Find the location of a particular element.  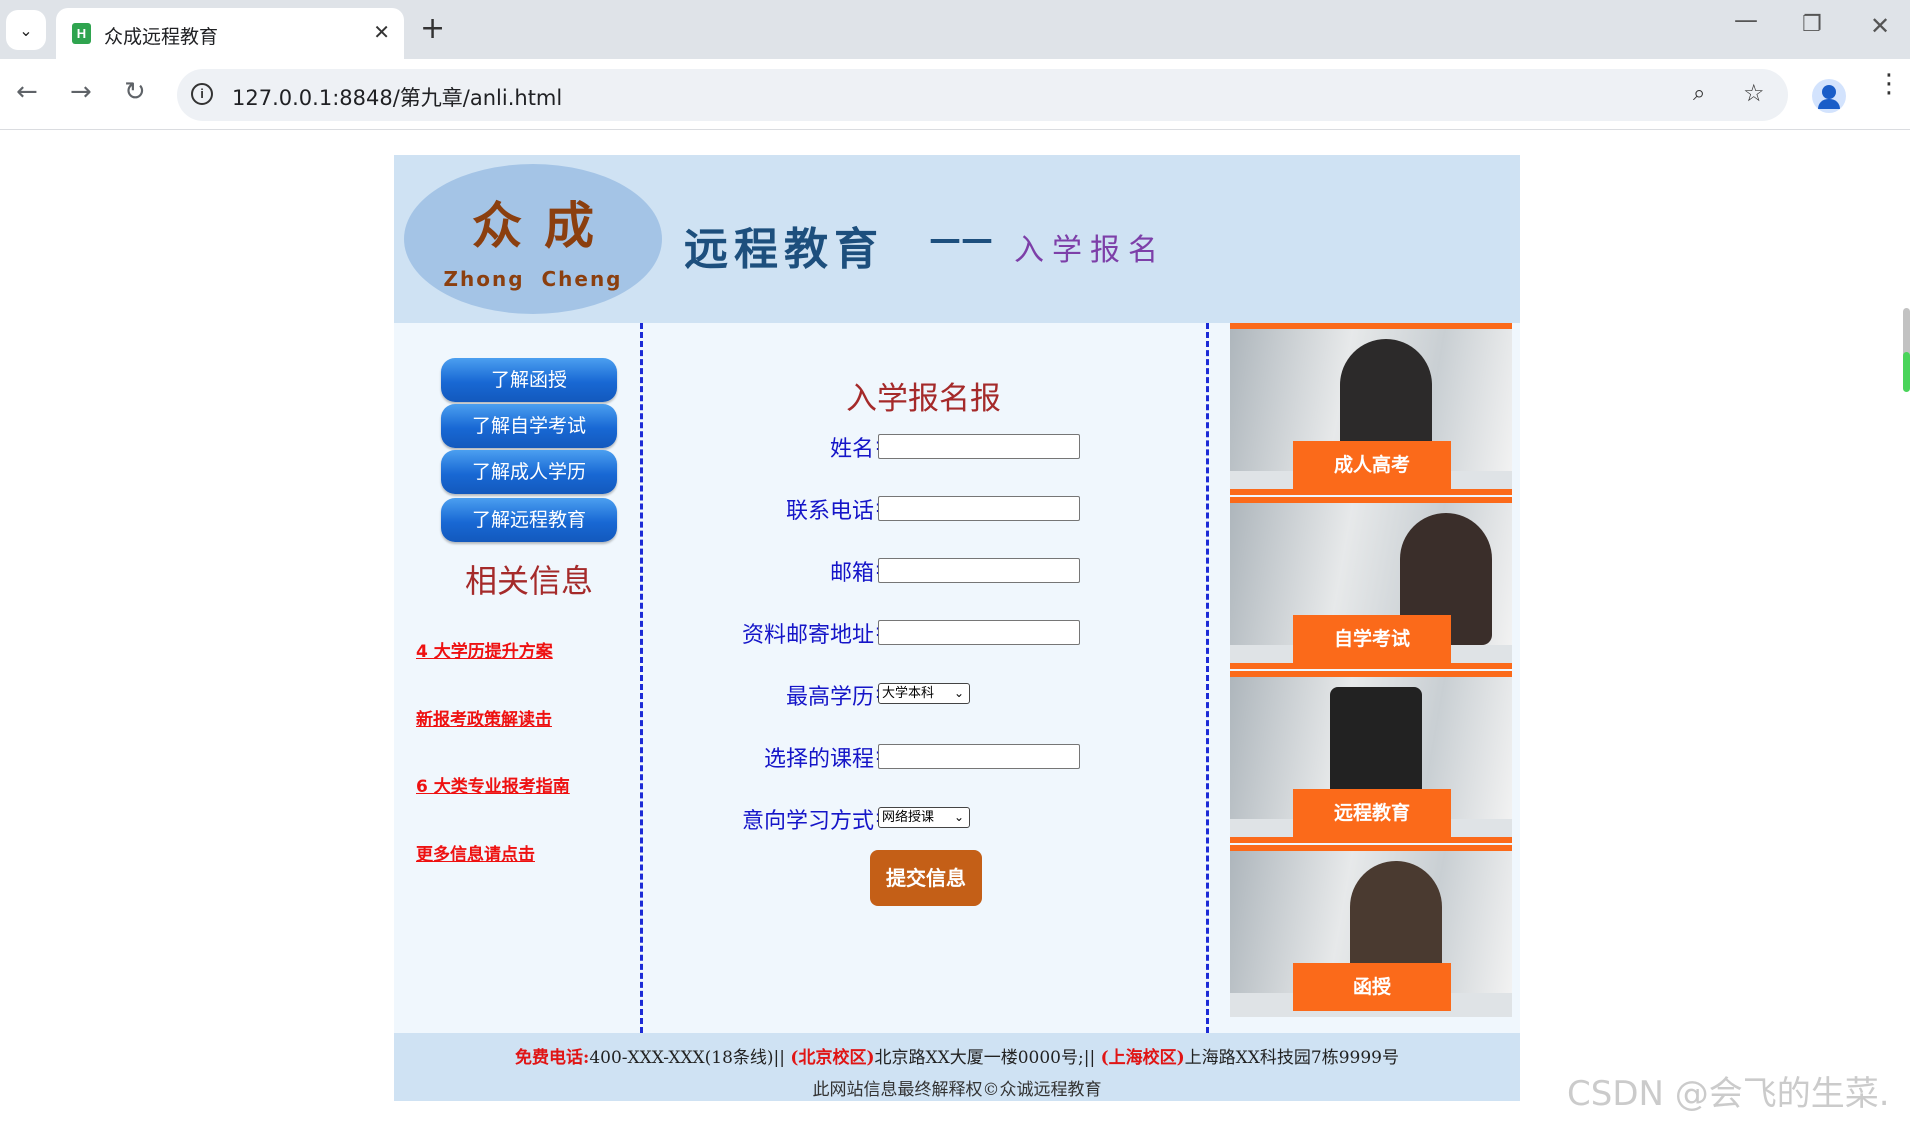

arrow-right-icon: → is located at coordinates (81, 92).